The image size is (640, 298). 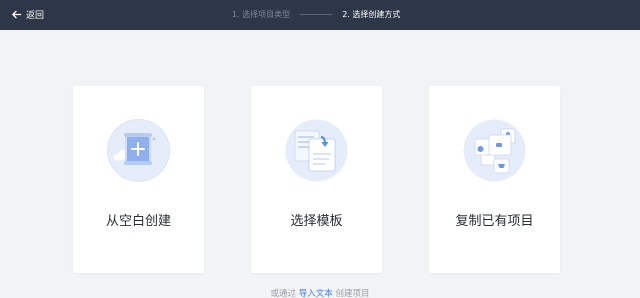 What do you see at coordinates (494, 221) in the screenshot?
I see `card-label: 复制已有项目` at bounding box center [494, 221].